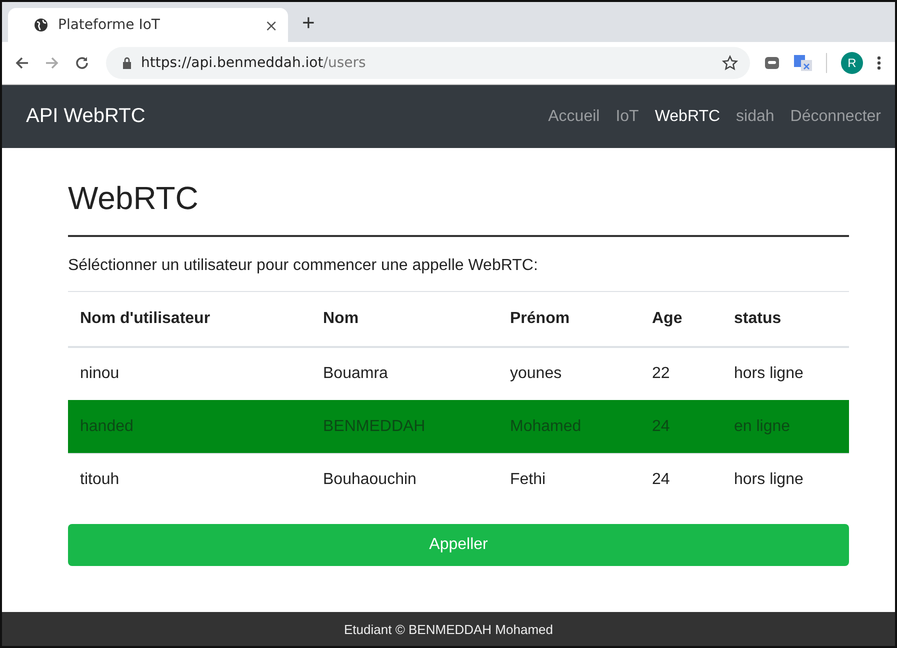 The width and height of the screenshot is (897, 648). I want to click on column-header: Prénom, so click(569, 319).